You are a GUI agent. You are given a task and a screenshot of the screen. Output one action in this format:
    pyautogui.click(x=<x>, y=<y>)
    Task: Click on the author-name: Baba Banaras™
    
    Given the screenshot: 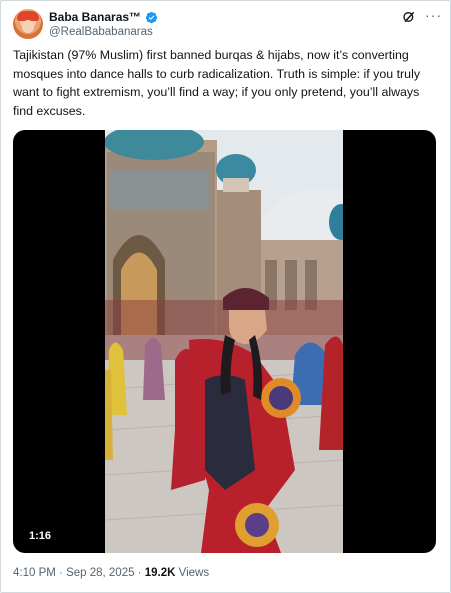 What is the action you would take?
    pyautogui.click(x=95, y=17)
    